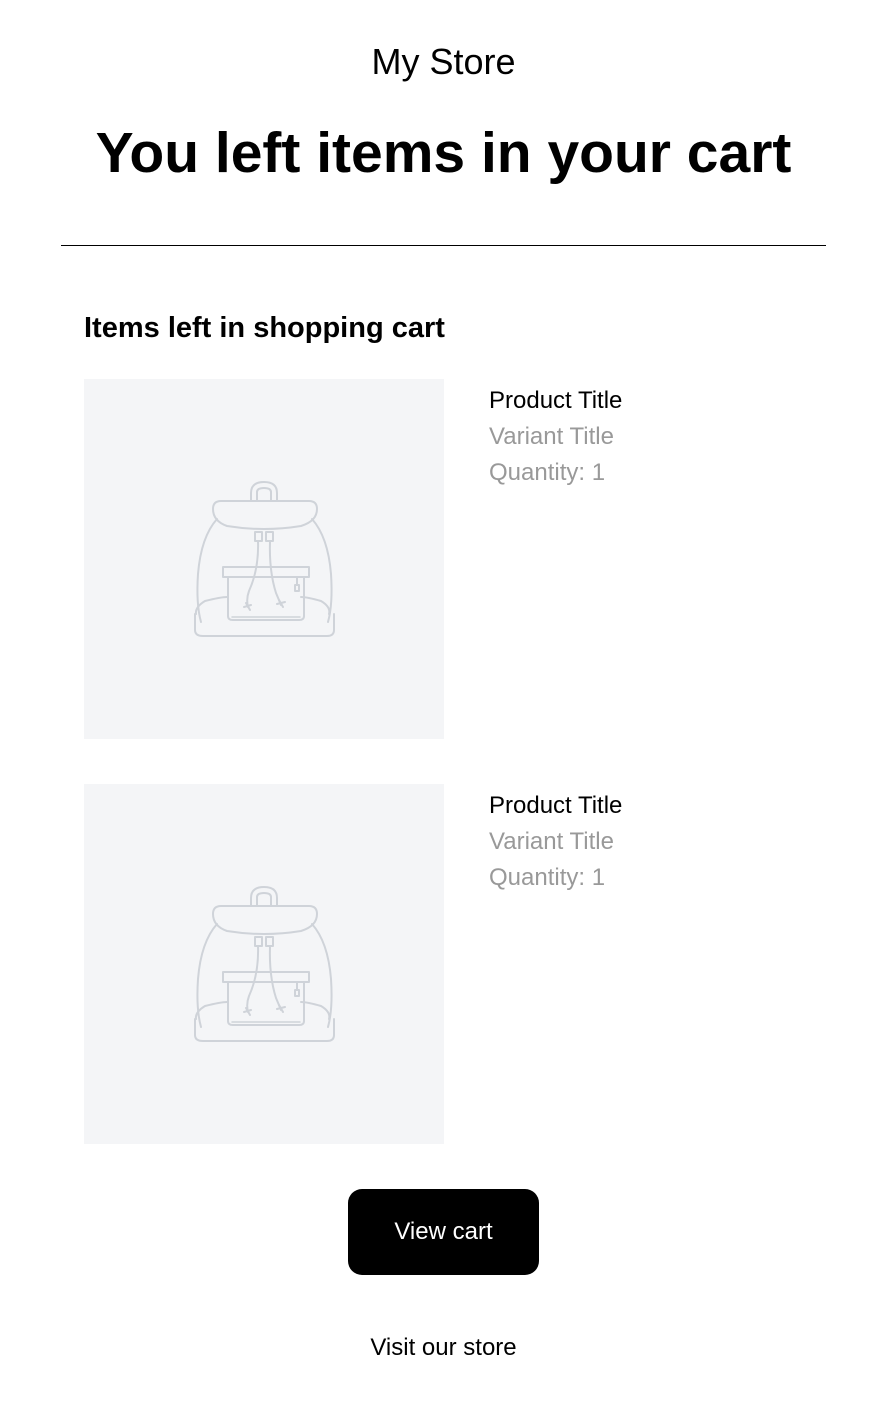 The height and width of the screenshot is (1425, 882). I want to click on visit-store-link: Visit our store, so click(441, 1348).